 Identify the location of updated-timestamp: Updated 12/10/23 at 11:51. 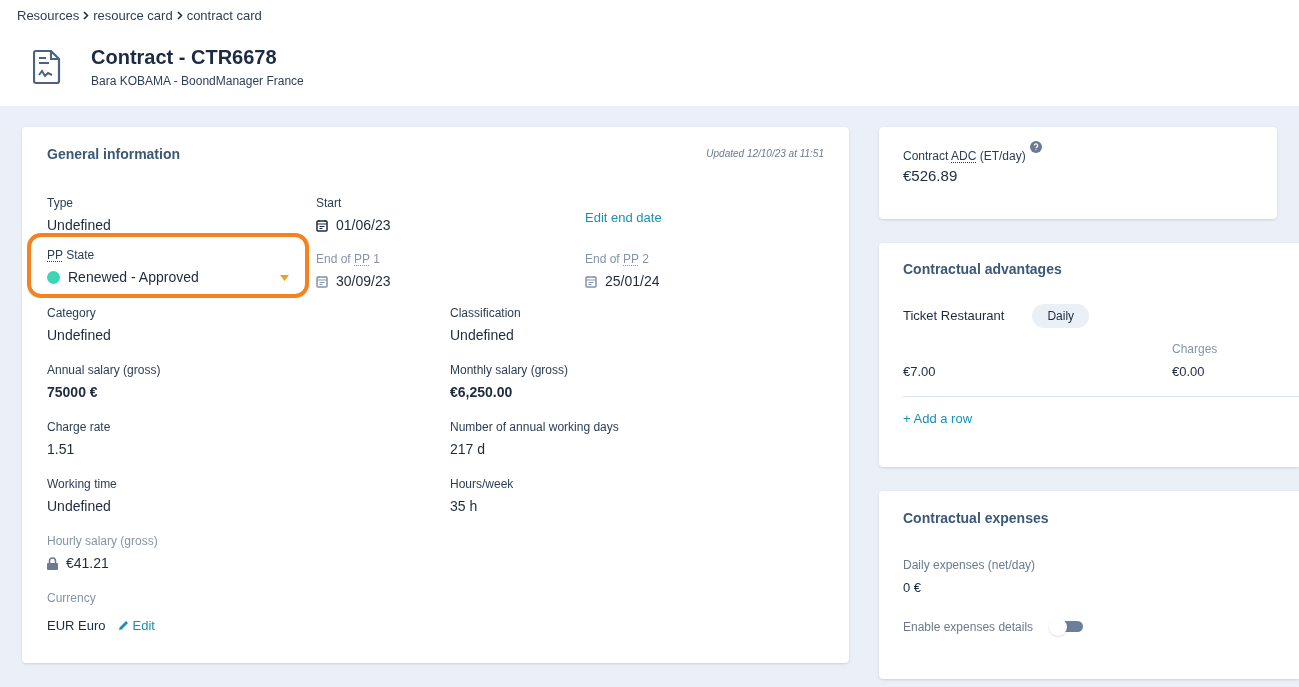
(765, 154).